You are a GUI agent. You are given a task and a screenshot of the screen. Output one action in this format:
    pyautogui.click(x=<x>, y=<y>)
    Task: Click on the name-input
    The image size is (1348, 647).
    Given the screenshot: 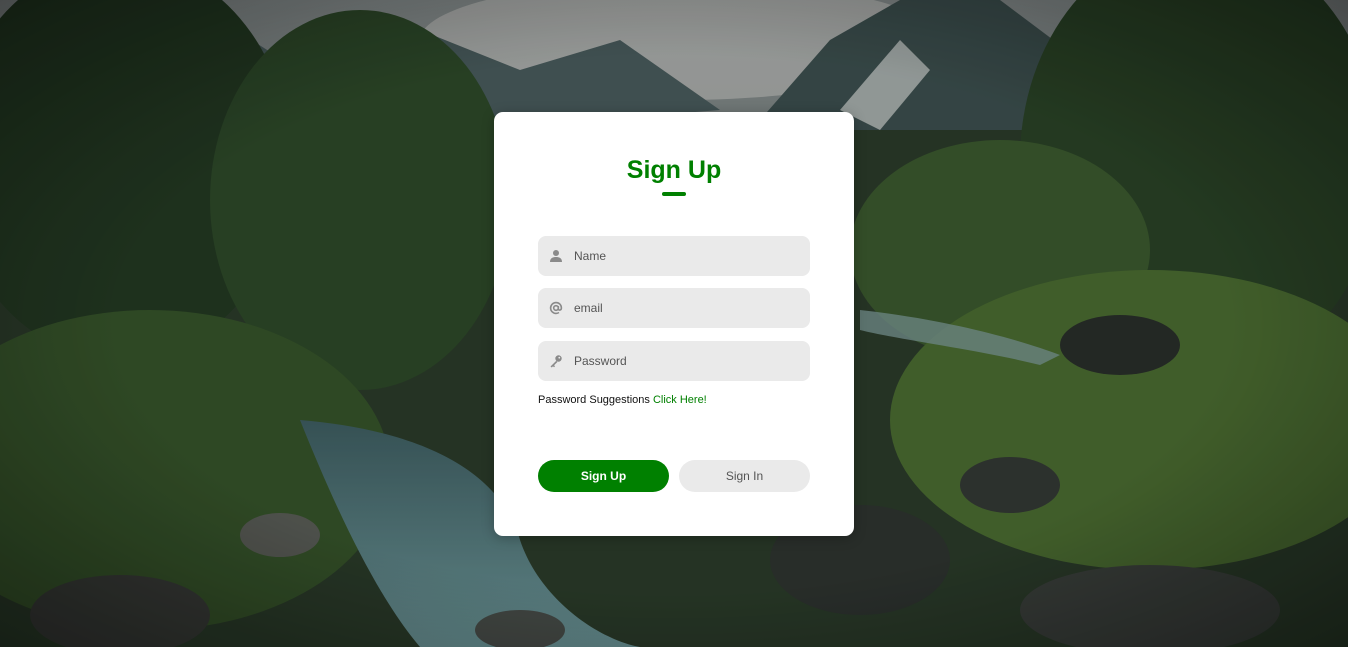 What is the action you would take?
    pyautogui.click(x=684, y=256)
    